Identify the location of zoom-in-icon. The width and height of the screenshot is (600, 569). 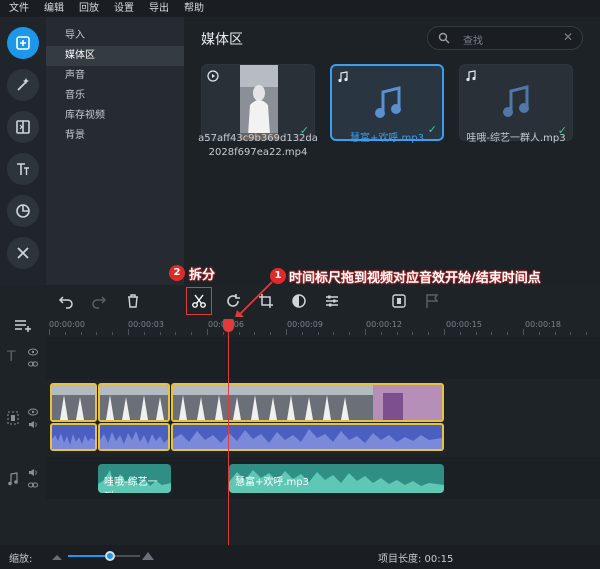
(148, 555).